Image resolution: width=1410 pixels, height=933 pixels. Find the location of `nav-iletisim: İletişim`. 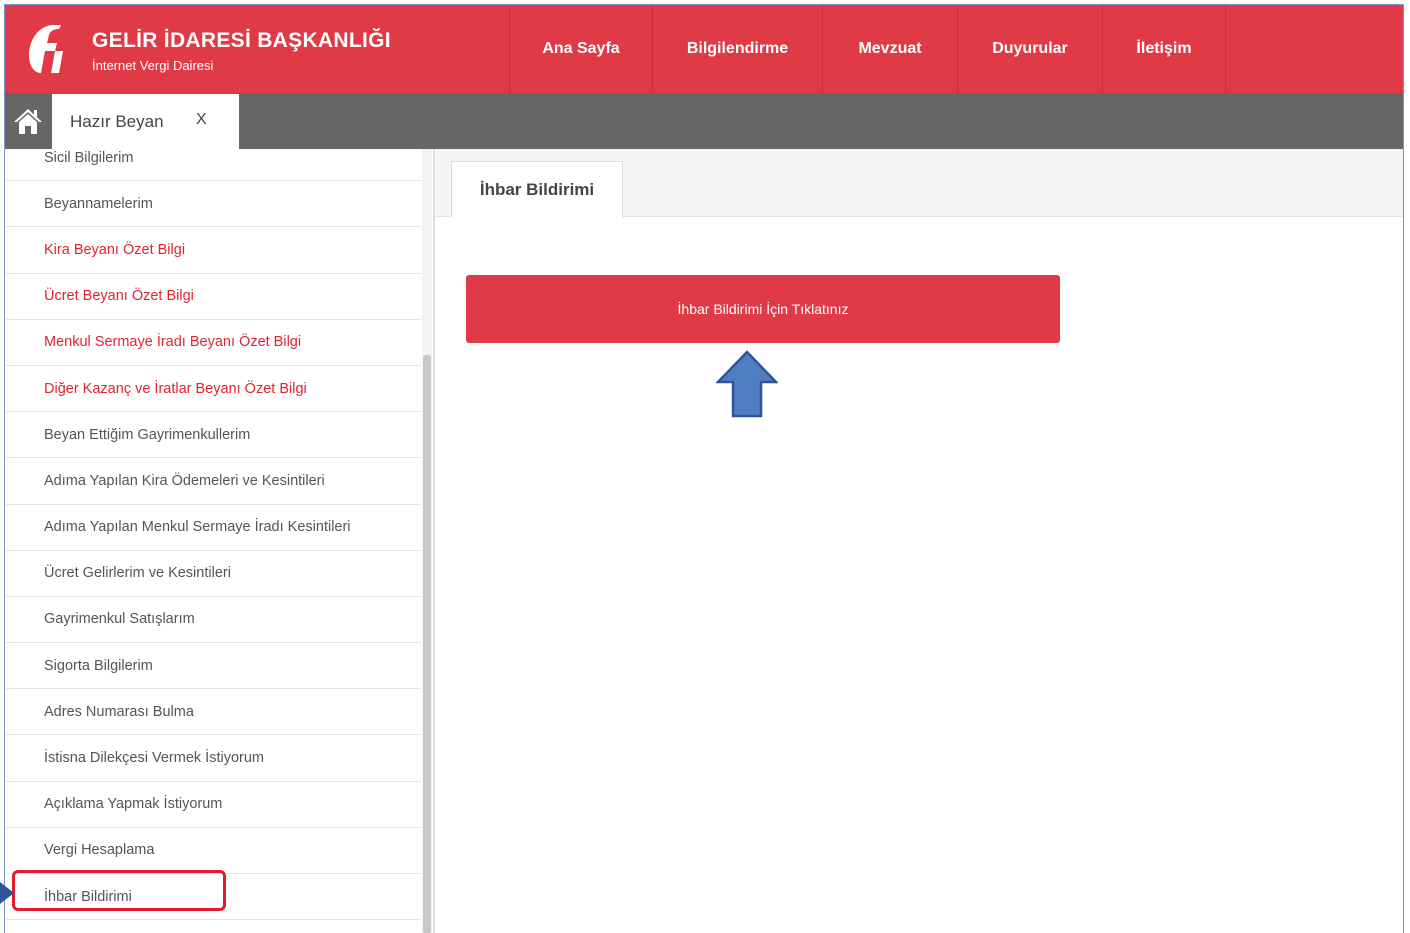

nav-iletisim: İletişim is located at coordinates (1164, 49).